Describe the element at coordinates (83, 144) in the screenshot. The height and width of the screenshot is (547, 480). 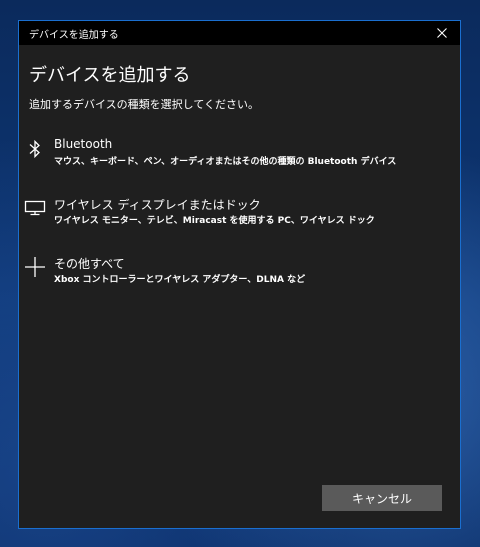
I see `option-title: Bluetooth` at that location.